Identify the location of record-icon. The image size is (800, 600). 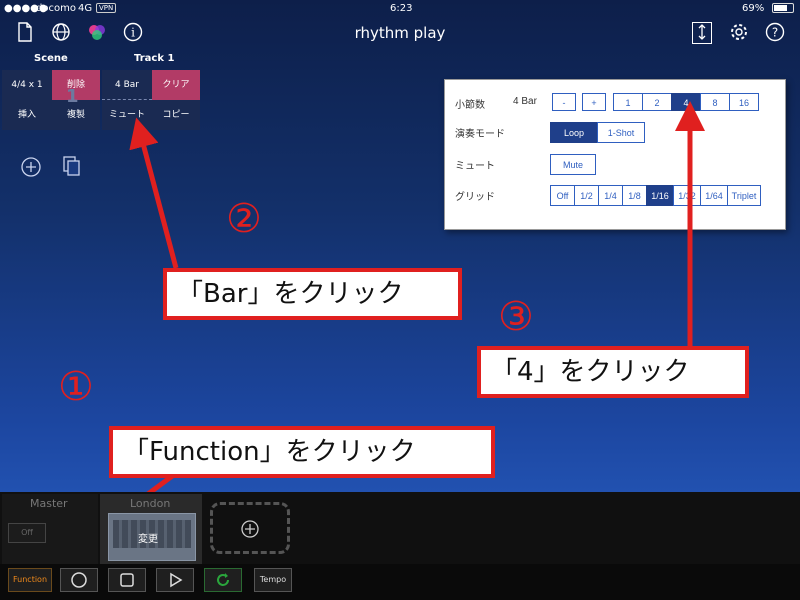
(79, 580).